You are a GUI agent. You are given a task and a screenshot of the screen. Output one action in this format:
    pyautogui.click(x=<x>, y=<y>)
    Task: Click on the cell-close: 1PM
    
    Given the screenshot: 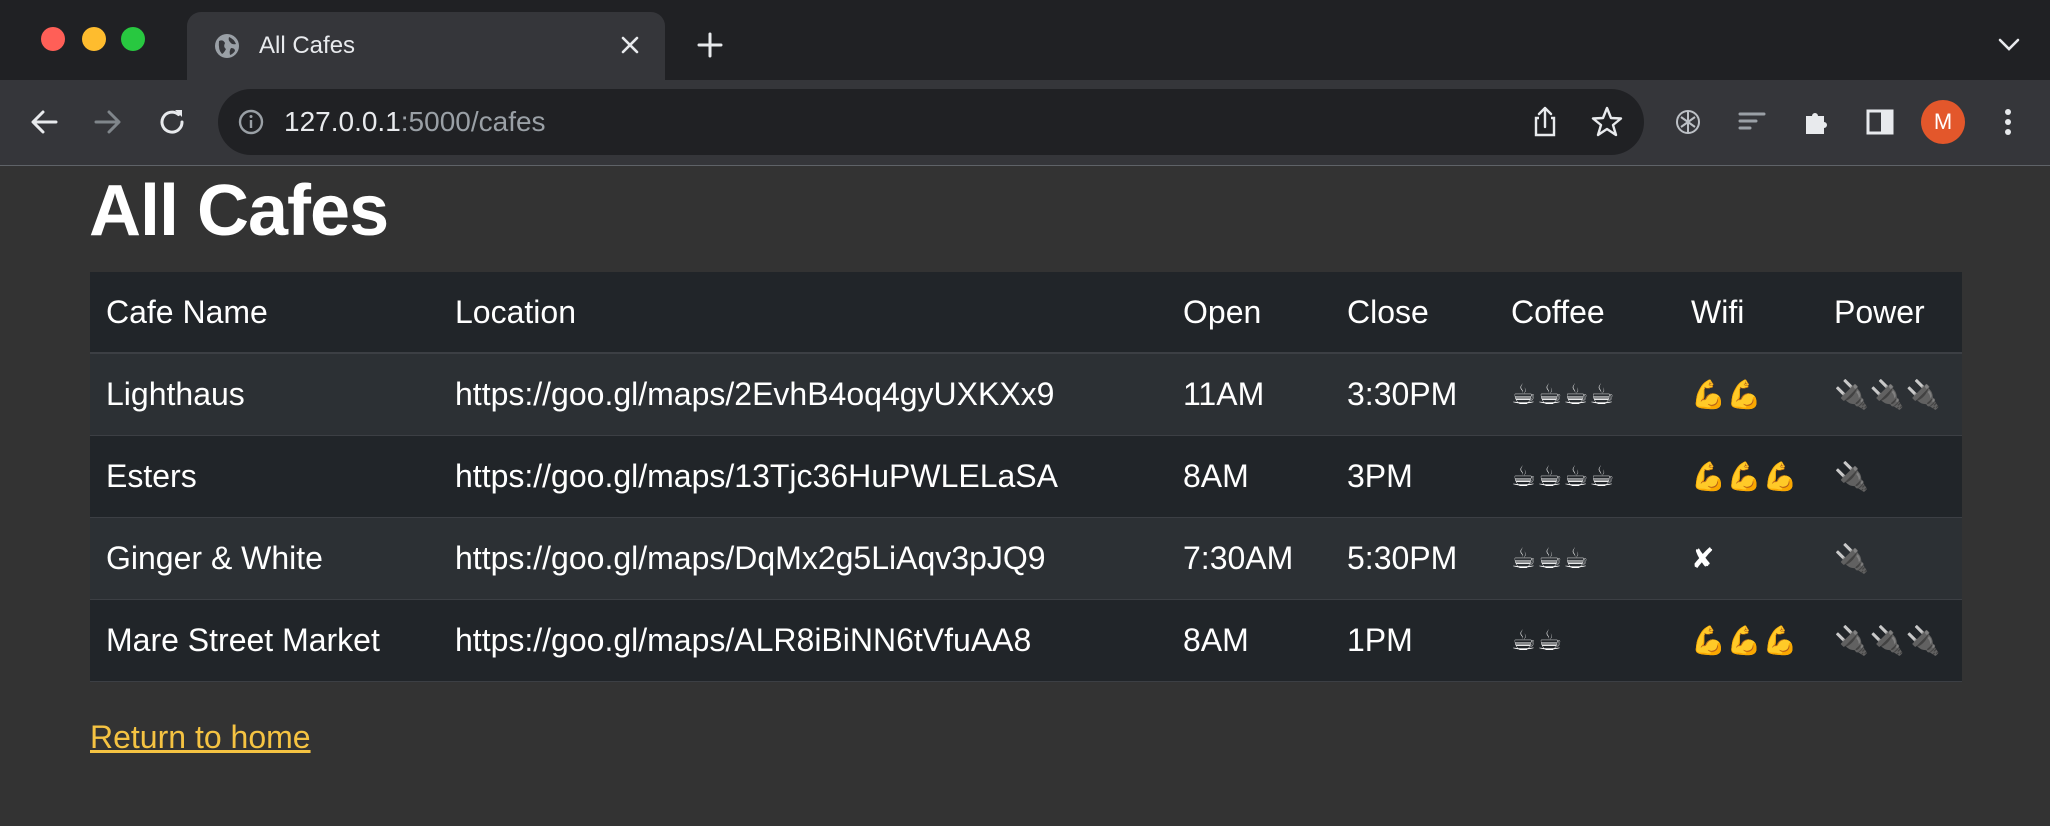 What is the action you would take?
    pyautogui.click(x=1413, y=640)
    